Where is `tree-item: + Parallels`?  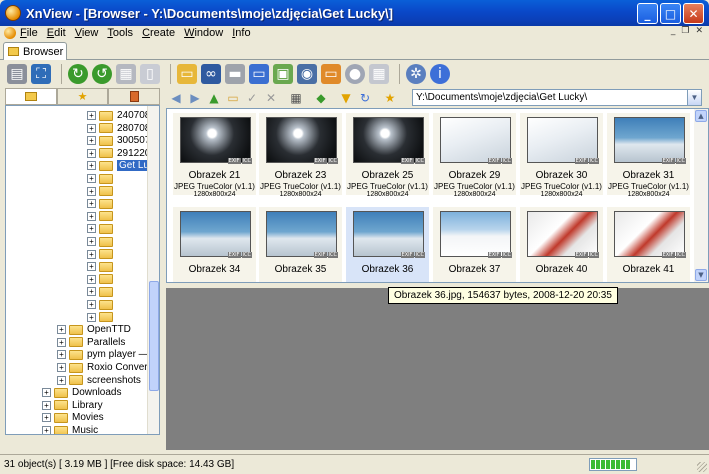
tree-item: + Parallels is located at coordinates (91, 342).